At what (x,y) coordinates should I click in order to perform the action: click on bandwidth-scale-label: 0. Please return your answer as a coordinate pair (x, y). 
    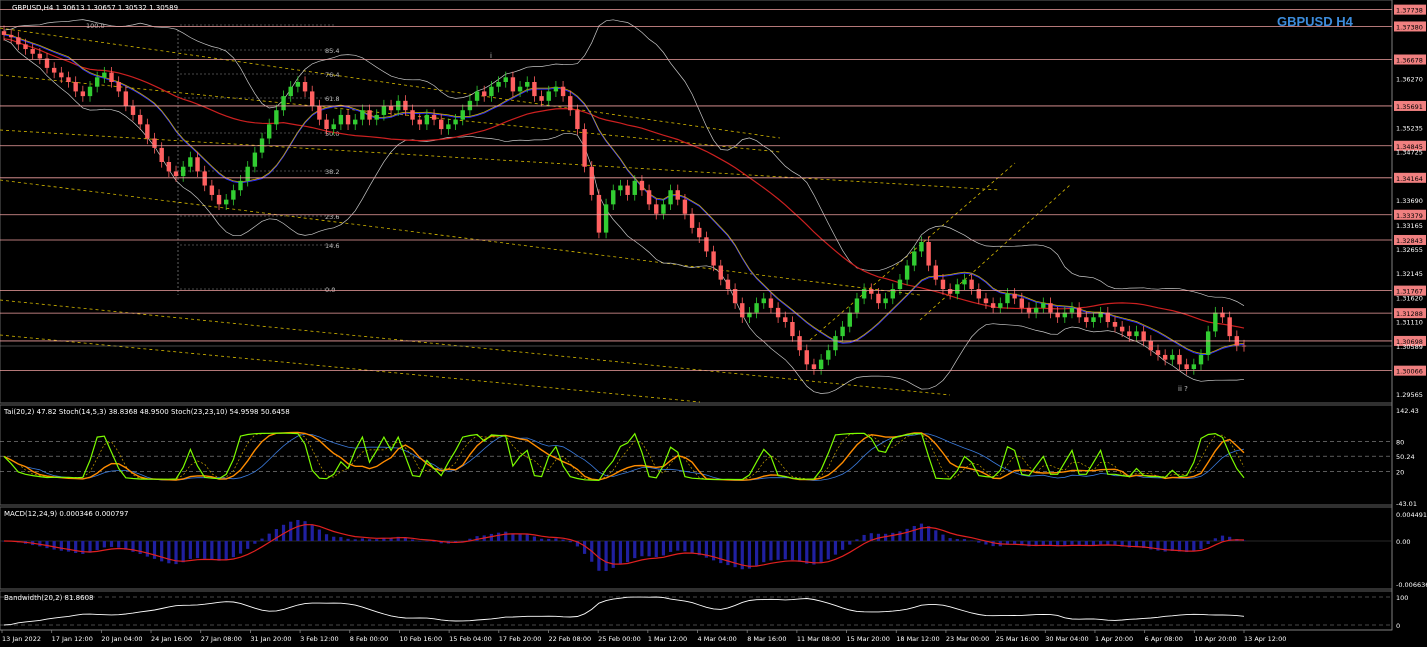
    Looking at the image, I should click on (1398, 626).